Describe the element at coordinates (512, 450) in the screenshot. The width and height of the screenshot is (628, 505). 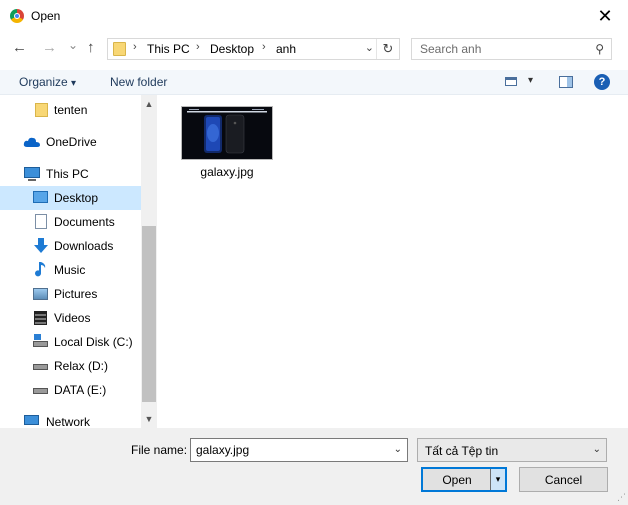
I see `file-type-select: Tất cả Tệp tin ⌄` at that location.